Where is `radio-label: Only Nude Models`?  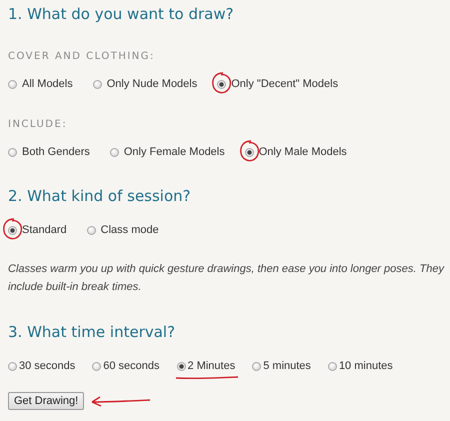 radio-label: Only Nude Models is located at coordinates (152, 84).